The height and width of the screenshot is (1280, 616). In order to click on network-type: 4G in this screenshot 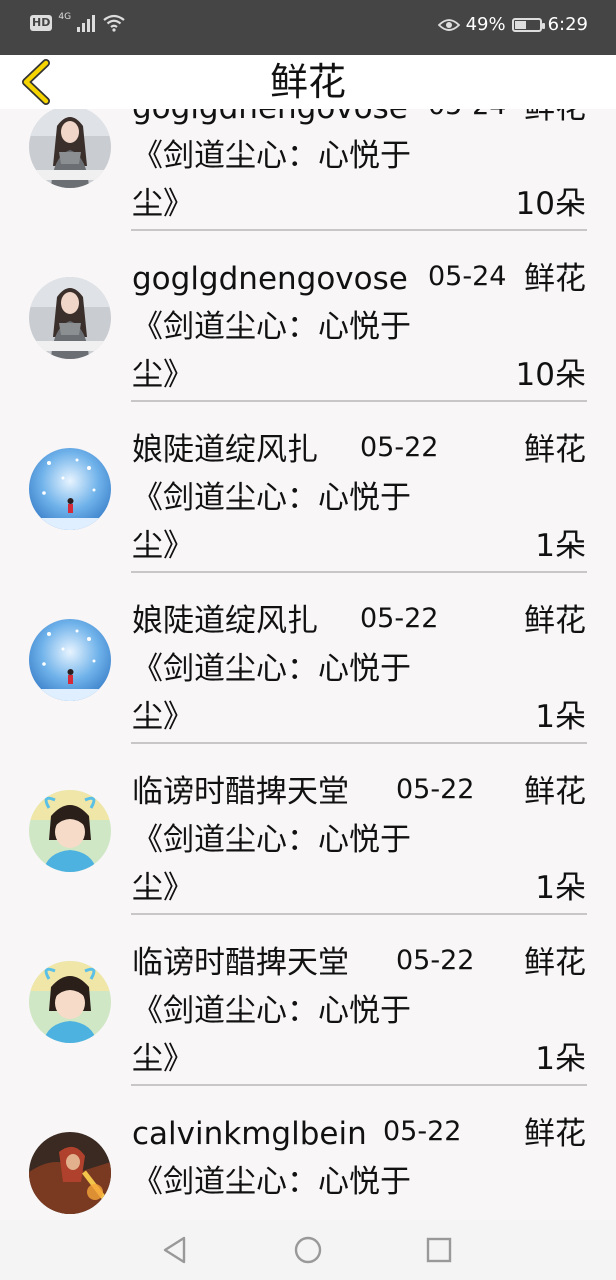, I will do `click(65, 17)`.